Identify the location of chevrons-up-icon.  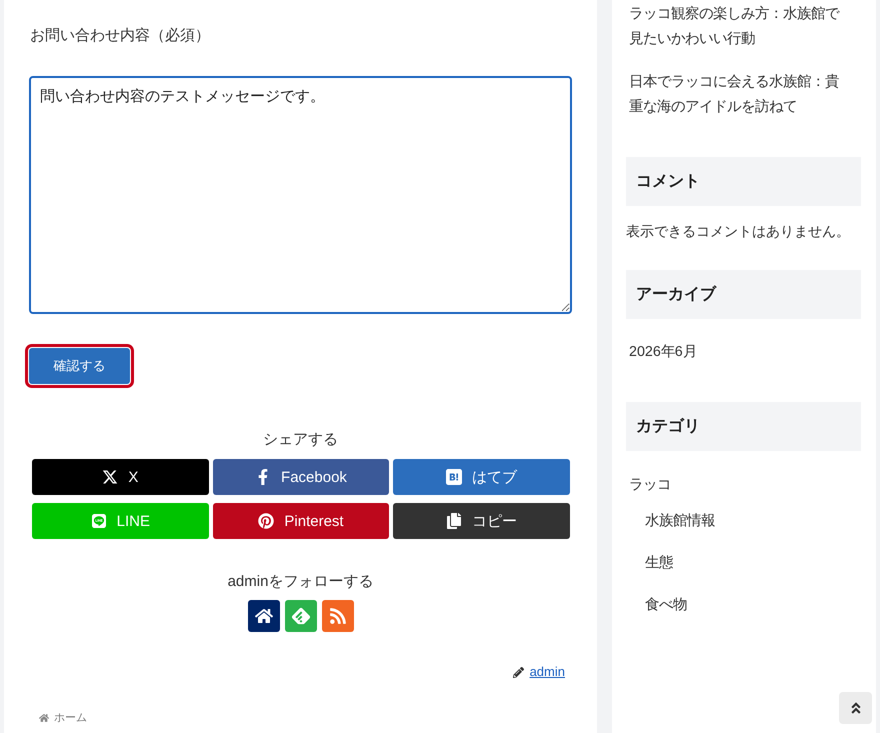
(855, 708).